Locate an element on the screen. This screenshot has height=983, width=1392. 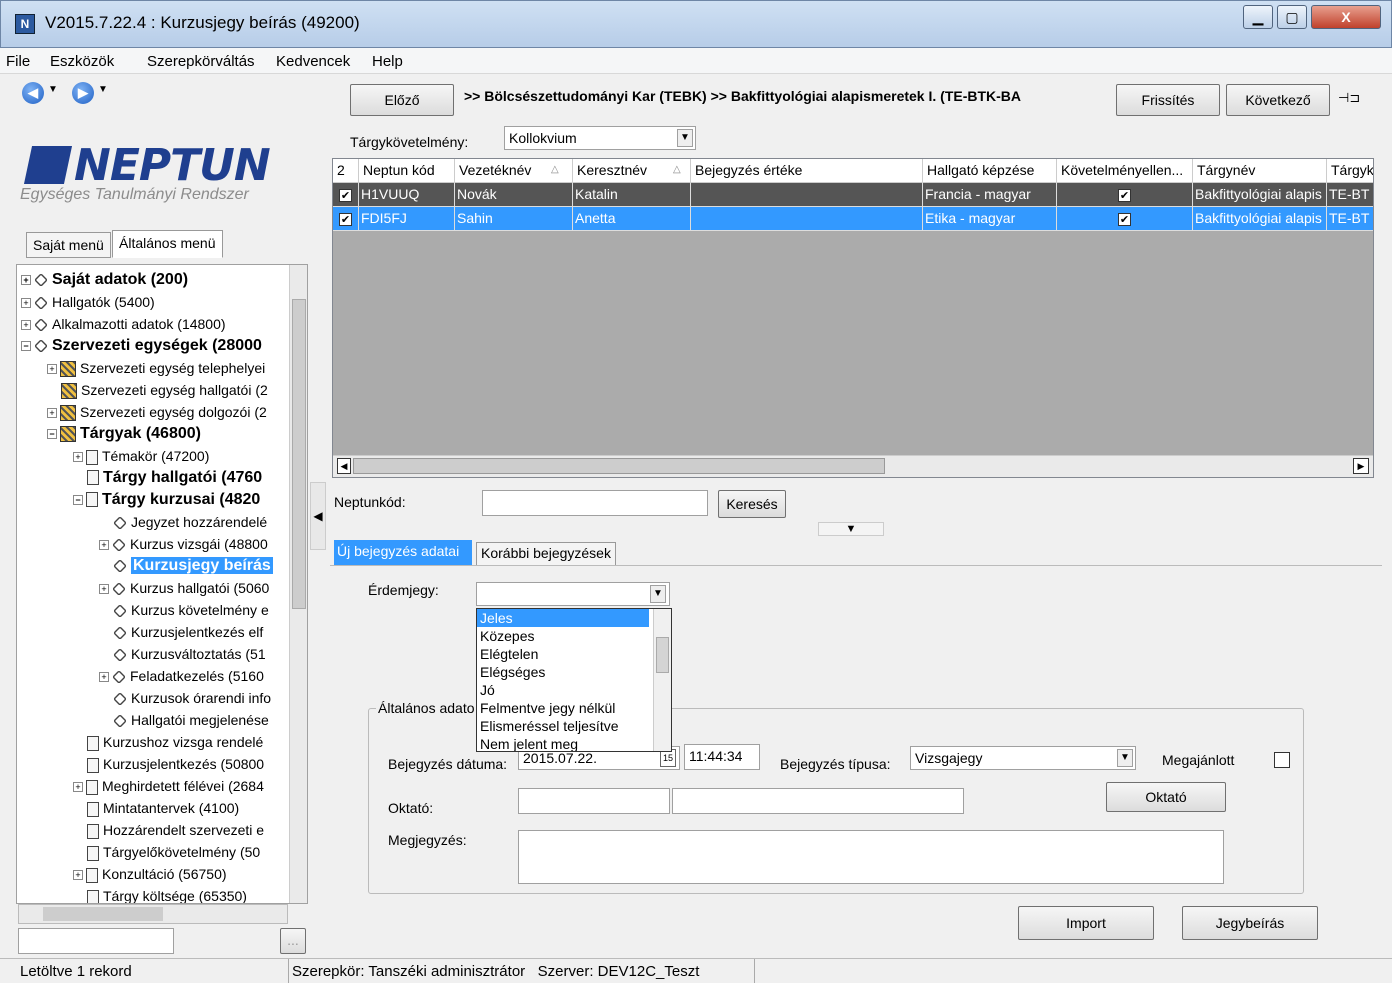
close-button: X is located at coordinates (1346, 17).